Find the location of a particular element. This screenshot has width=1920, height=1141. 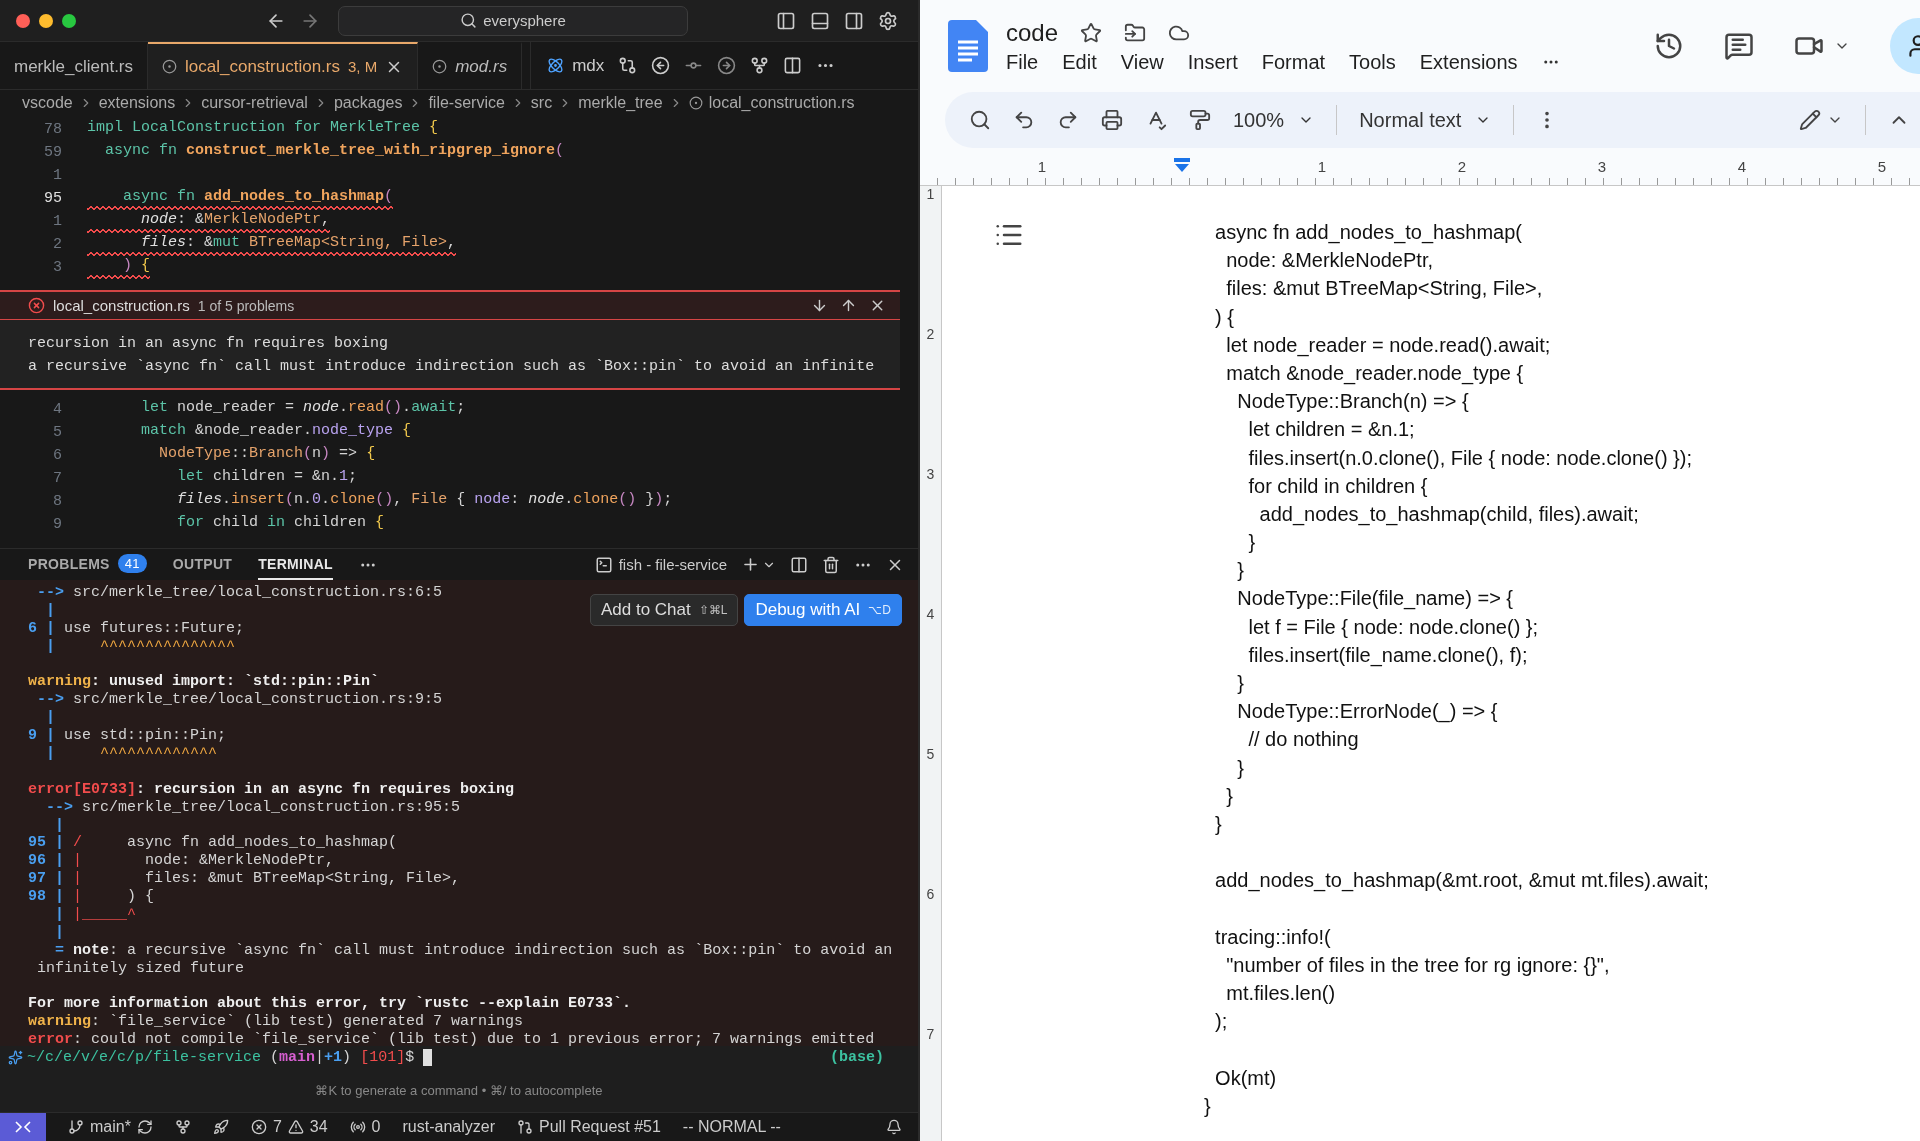

breadcrumb: extensions is located at coordinates (137, 103).